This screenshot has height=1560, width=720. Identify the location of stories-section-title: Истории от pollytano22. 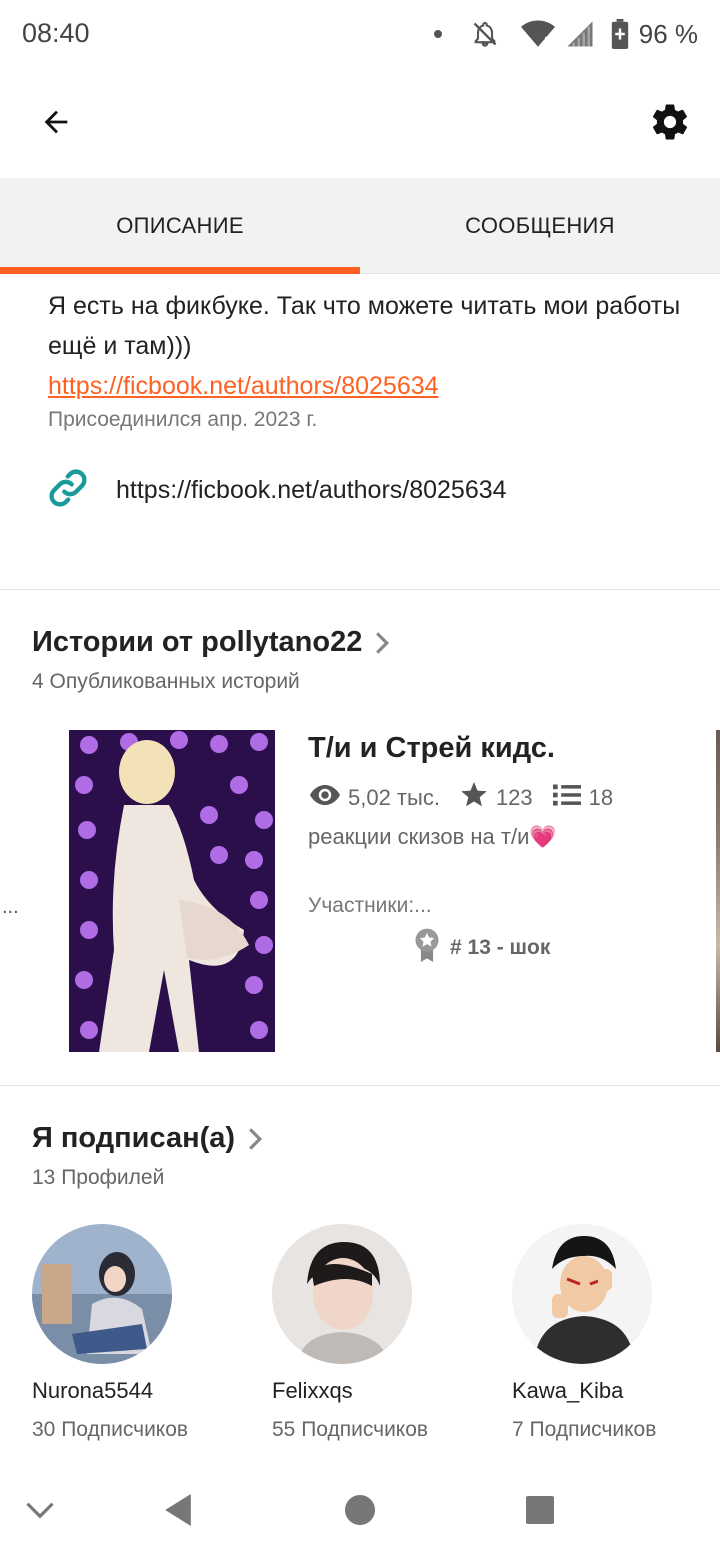
(197, 642).